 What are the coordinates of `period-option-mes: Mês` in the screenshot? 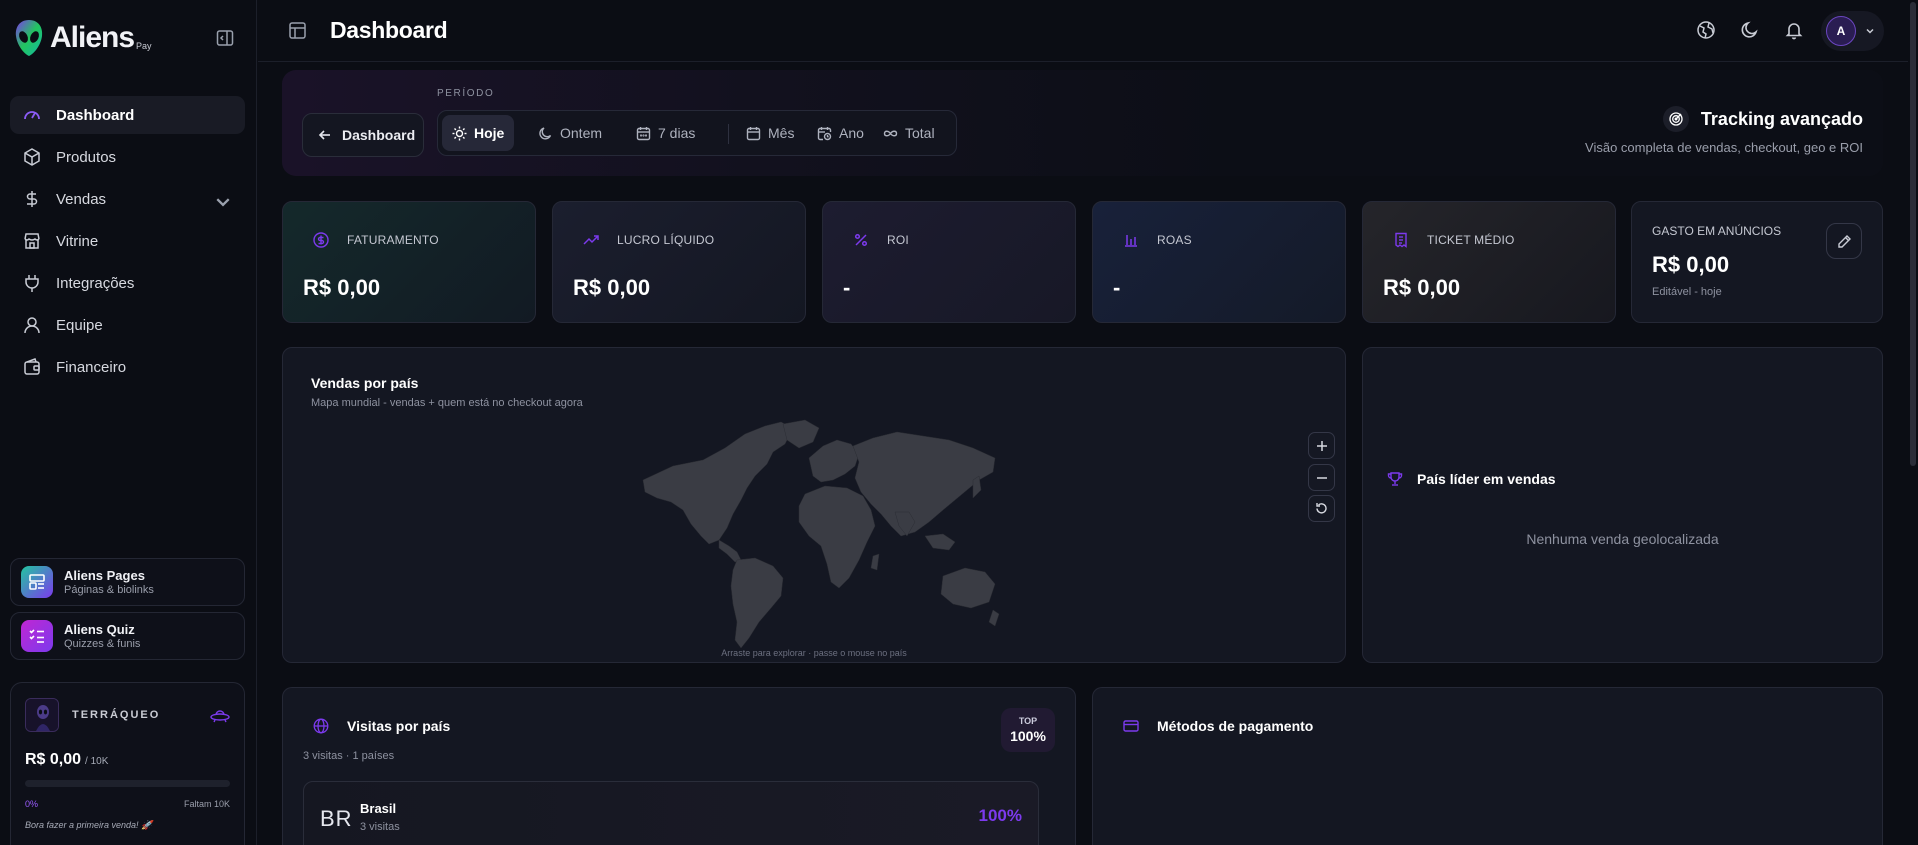 It's located at (770, 133).